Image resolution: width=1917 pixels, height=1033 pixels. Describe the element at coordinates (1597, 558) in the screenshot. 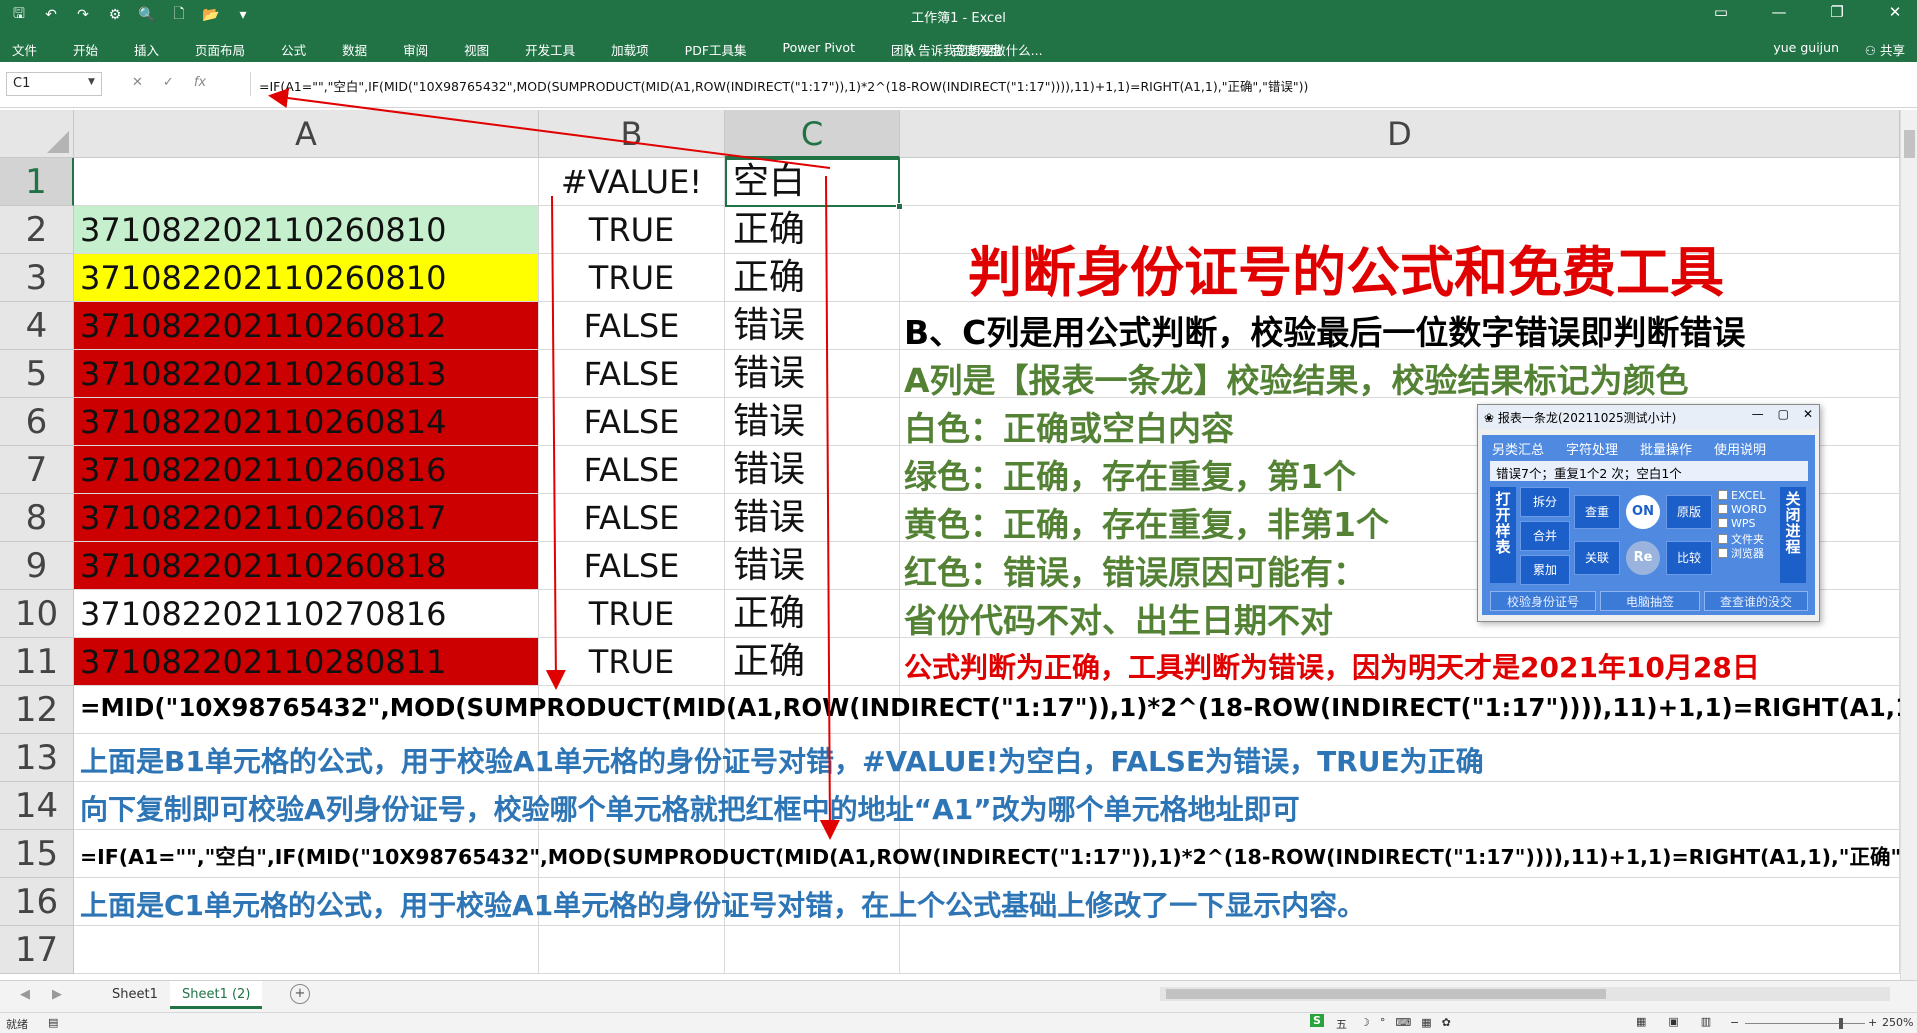

I see `relate-button: 关联` at that location.